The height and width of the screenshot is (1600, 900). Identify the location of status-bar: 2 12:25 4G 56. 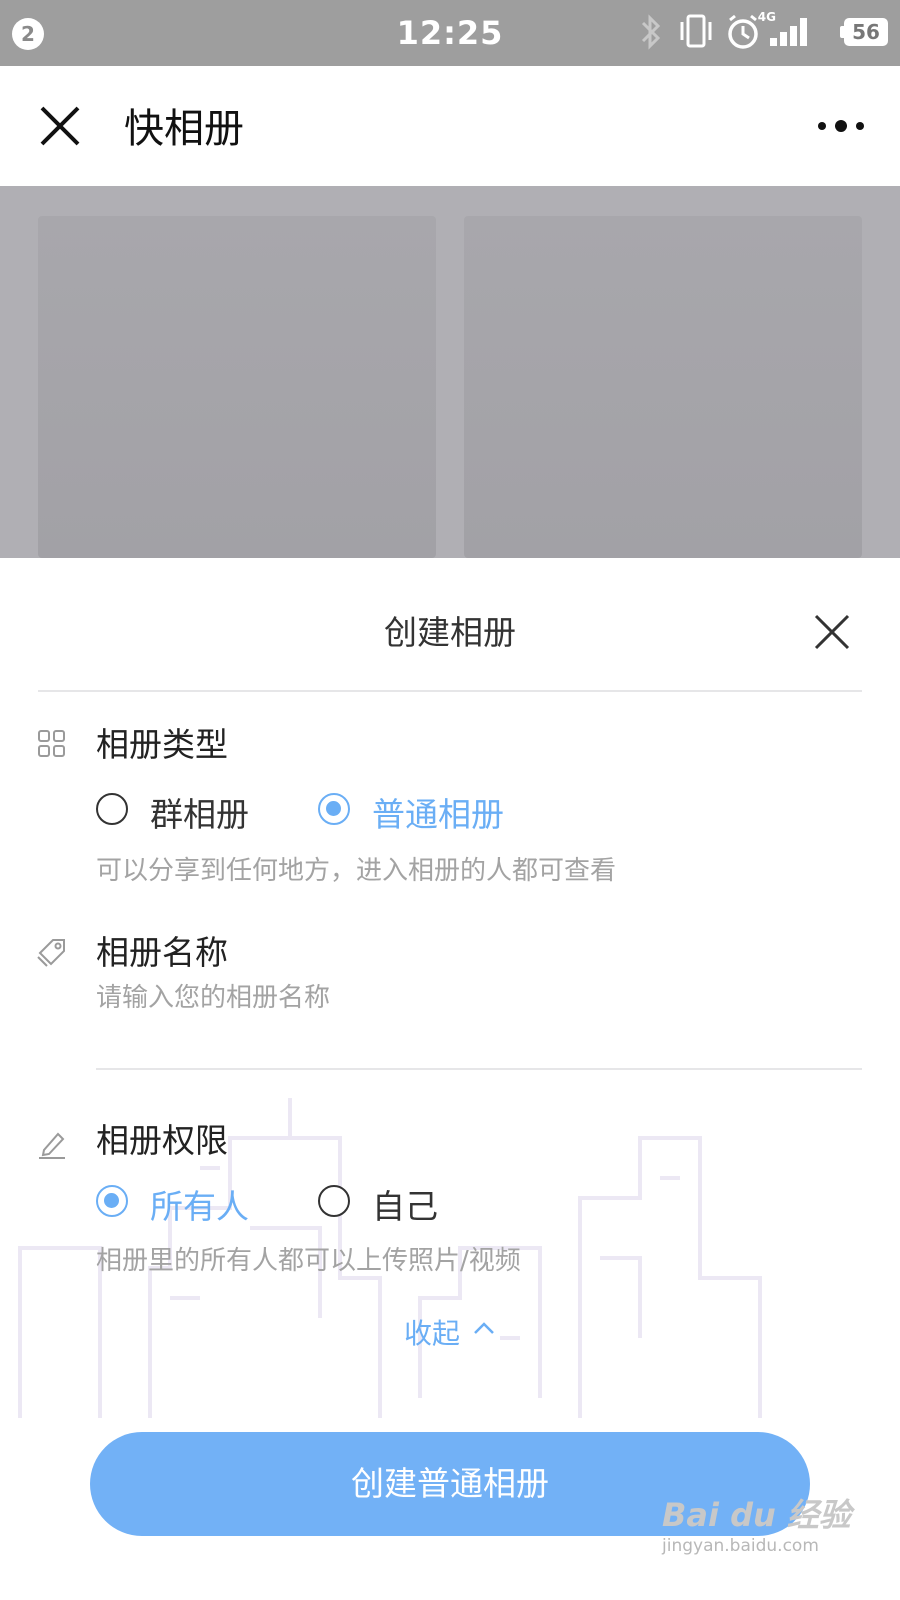
(450, 33).